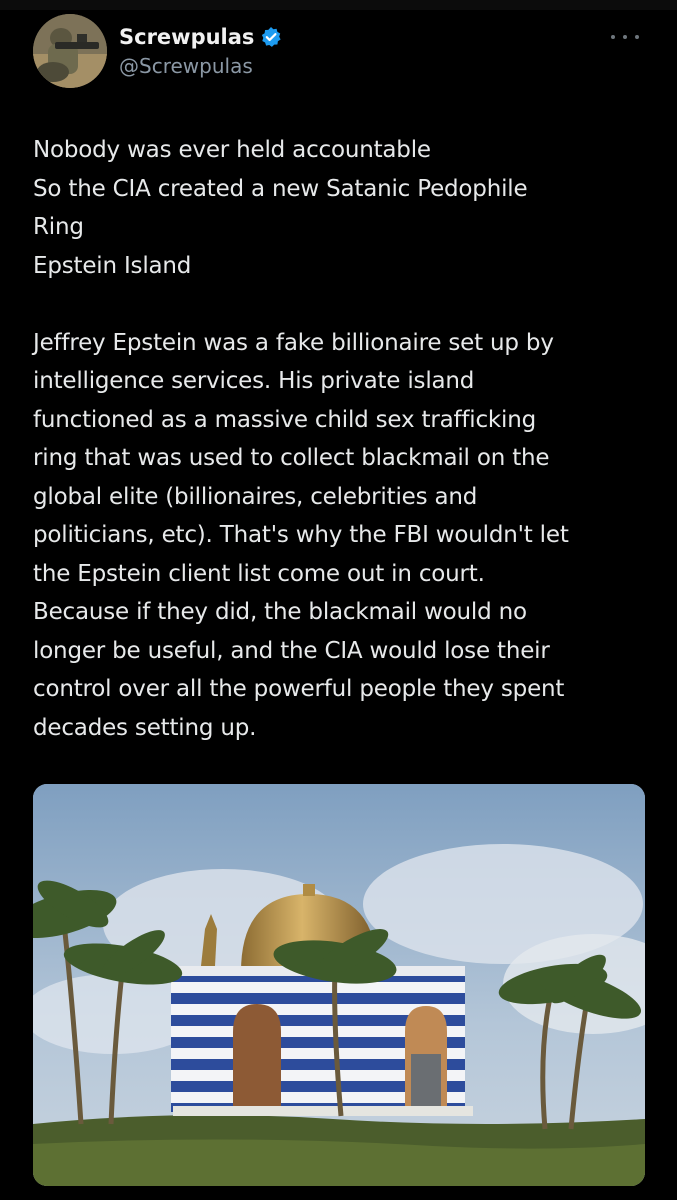  I want to click on avatar, so click(70, 51).